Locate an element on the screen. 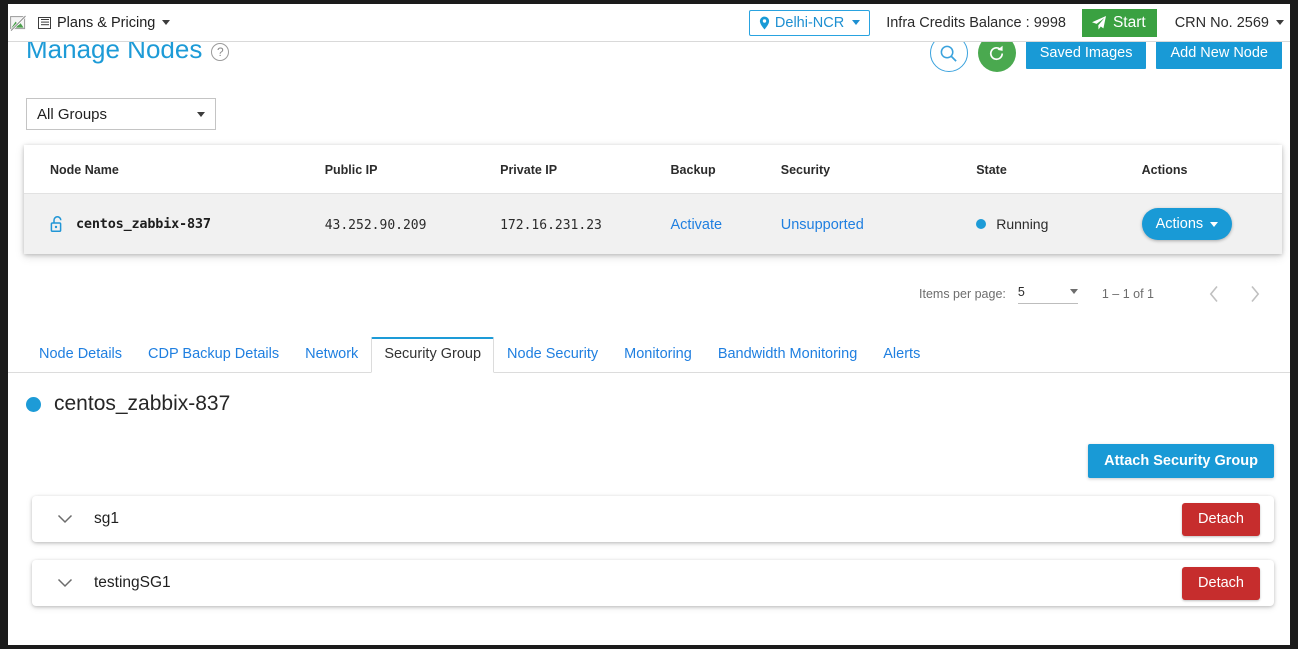 Image resolution: width=1298 pixels, height=649 pixels. list-item: sg1 Detach is located at coordinates (653, 519).